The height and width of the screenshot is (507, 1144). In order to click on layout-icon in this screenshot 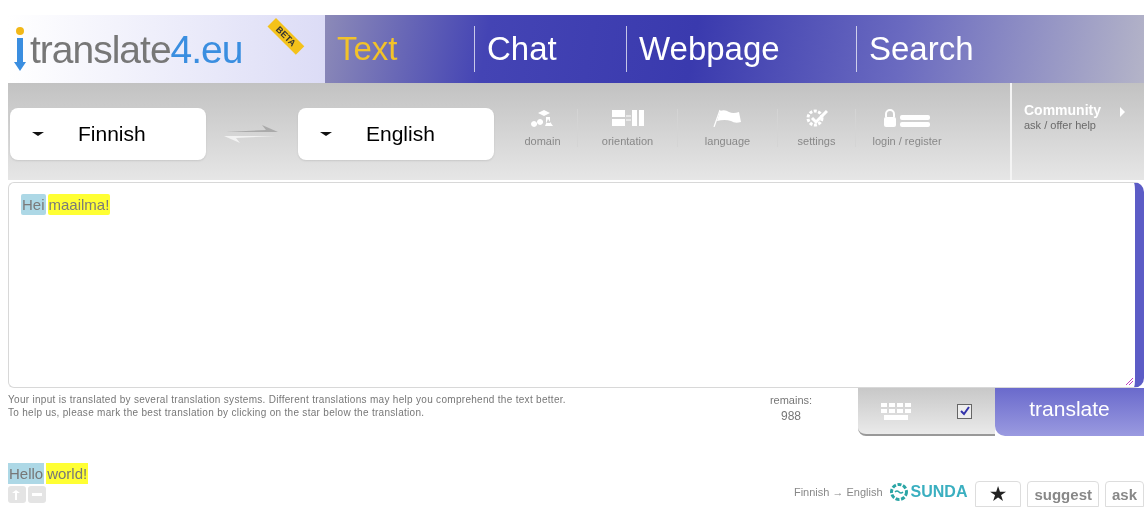, I will do `click(627, 118)`.